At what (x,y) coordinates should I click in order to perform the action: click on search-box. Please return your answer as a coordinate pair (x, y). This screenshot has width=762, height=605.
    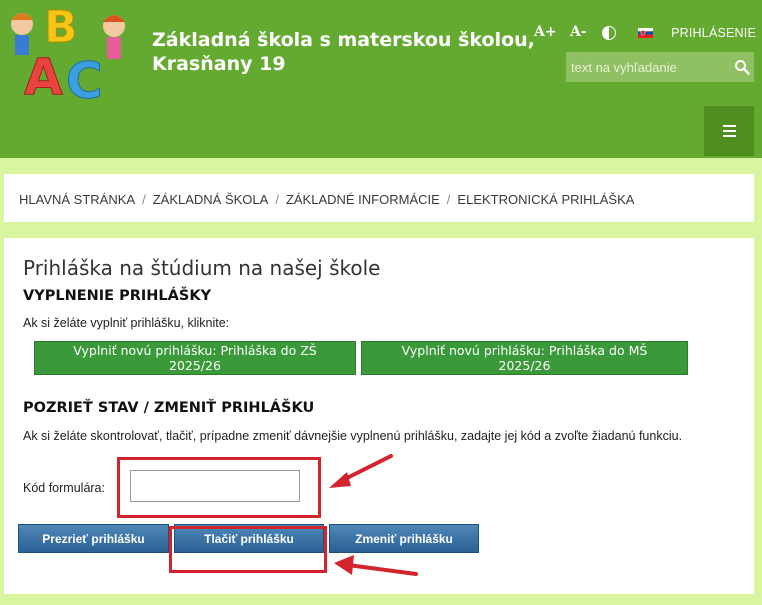
    Looking at the image, I should click on (660, 67).